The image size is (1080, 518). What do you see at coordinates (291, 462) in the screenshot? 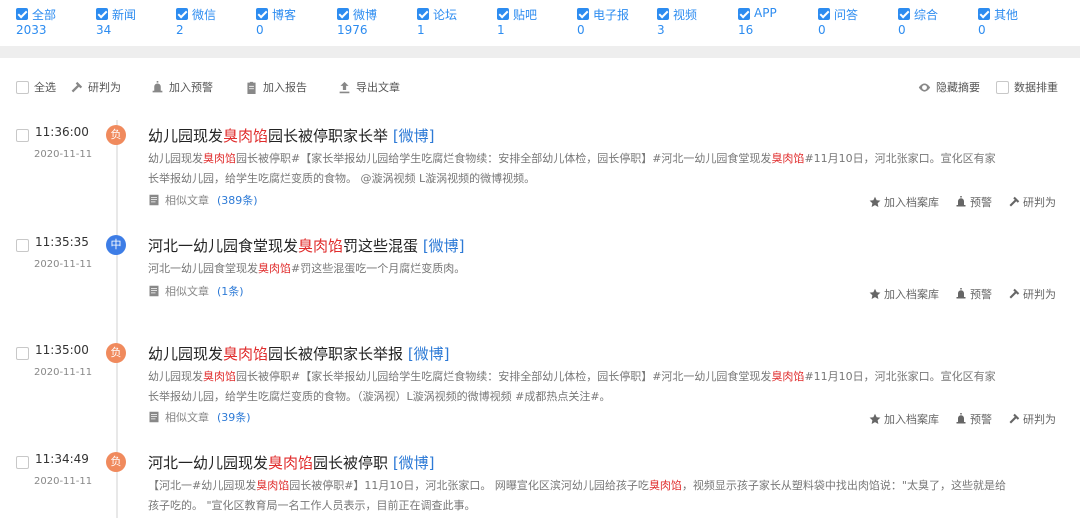
I see `article-title: 河北一幼儿园现发臭肉馅园长被停职 [微博]` at bounding box center [291, 462].